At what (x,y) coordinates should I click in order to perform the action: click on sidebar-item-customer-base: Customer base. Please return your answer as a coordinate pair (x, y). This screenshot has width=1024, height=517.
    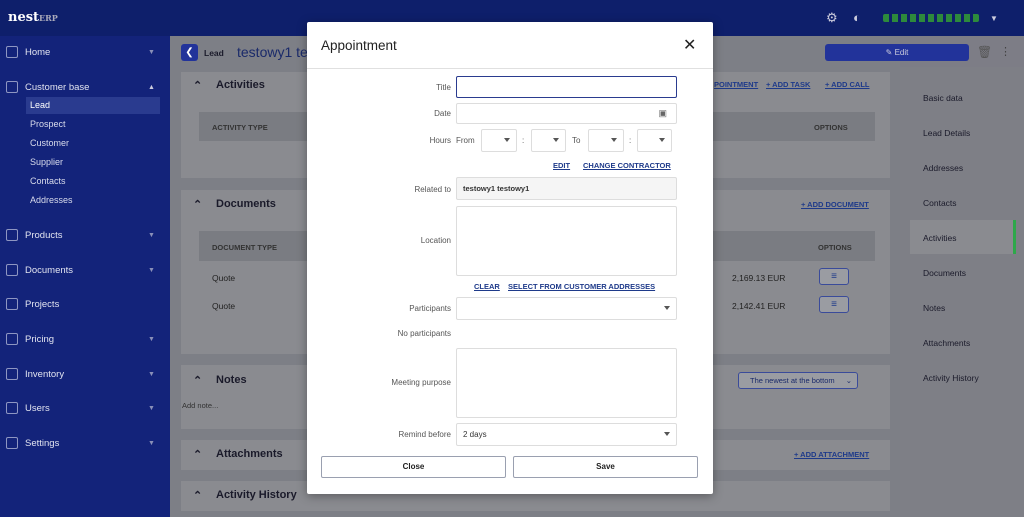
    Looking at the image, I should click on (47, 87).